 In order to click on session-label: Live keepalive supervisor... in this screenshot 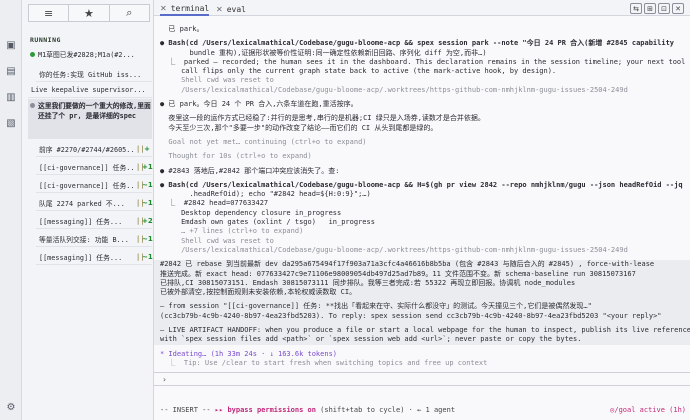, I will do `click(88, 89)`.